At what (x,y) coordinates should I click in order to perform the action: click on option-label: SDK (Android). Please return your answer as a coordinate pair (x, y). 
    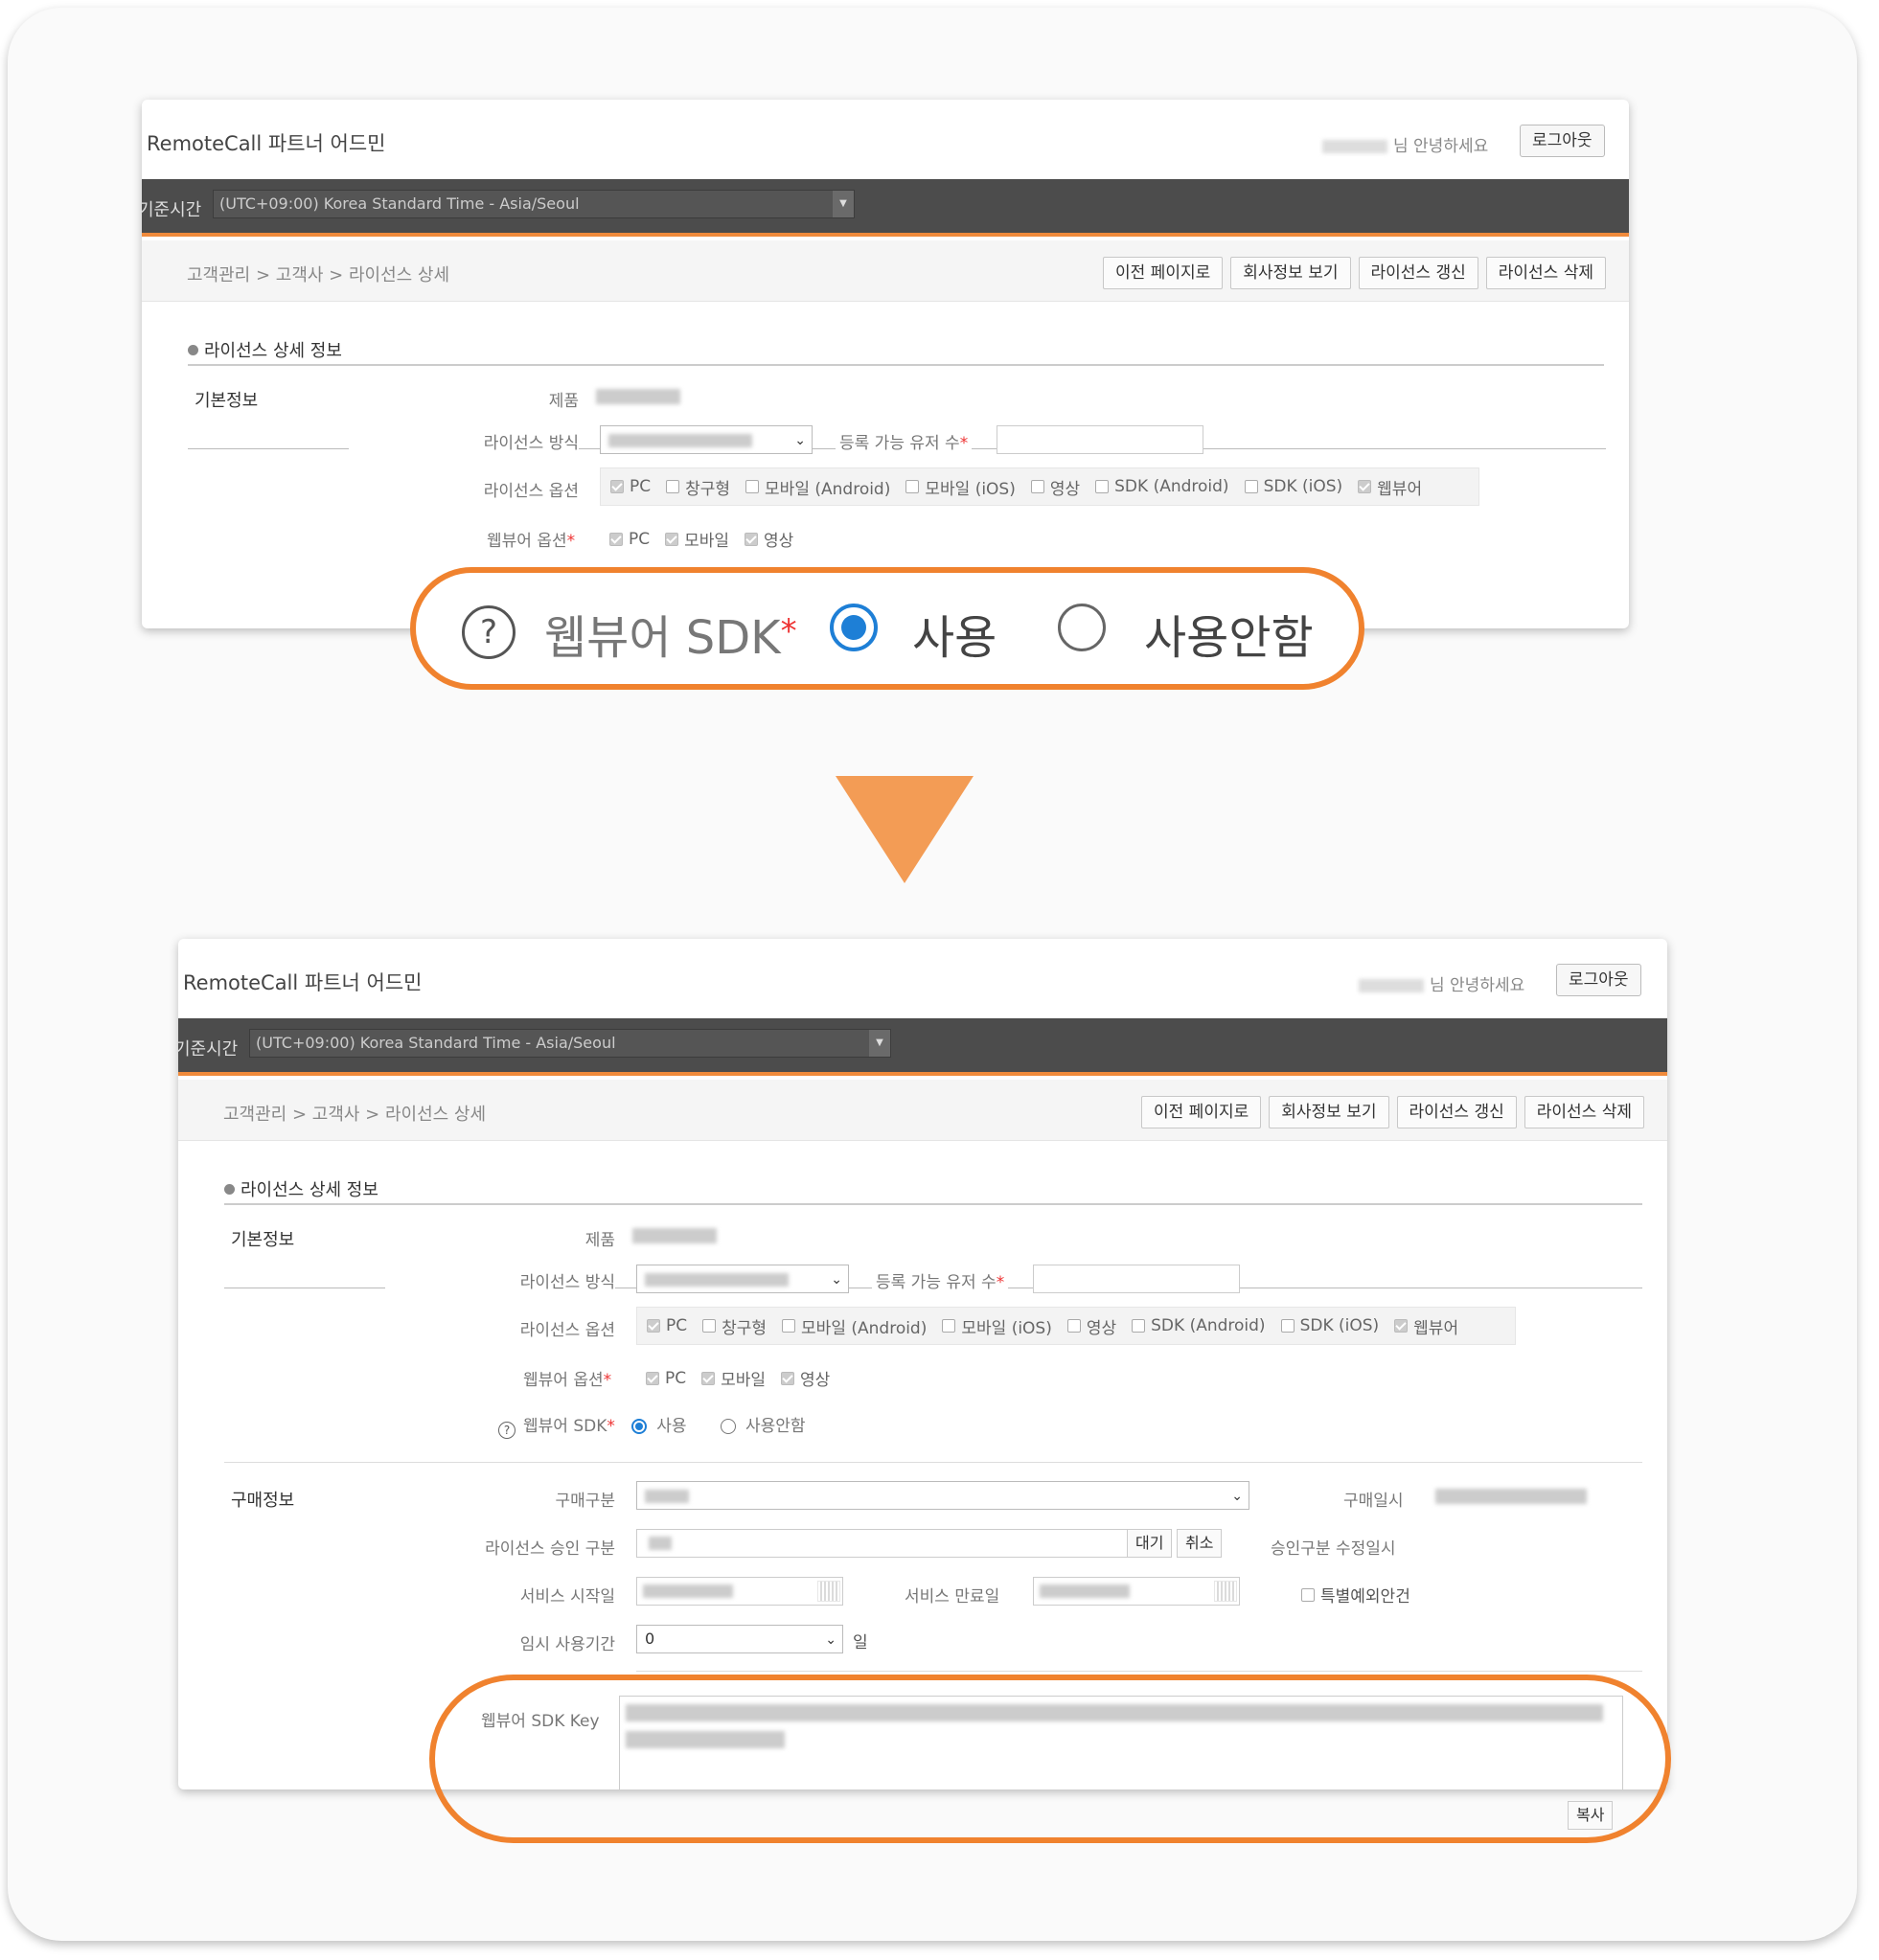
    Looking at the image, I should click on (1209, 1325).